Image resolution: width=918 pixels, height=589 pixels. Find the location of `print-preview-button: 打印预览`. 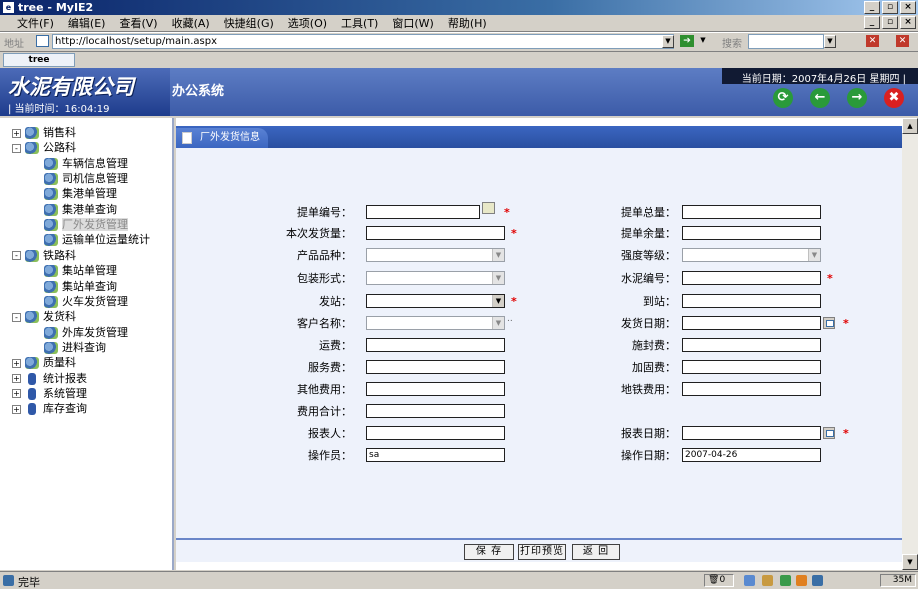

print-preview-button: 打印预览 is located at coordinates (542, 552).